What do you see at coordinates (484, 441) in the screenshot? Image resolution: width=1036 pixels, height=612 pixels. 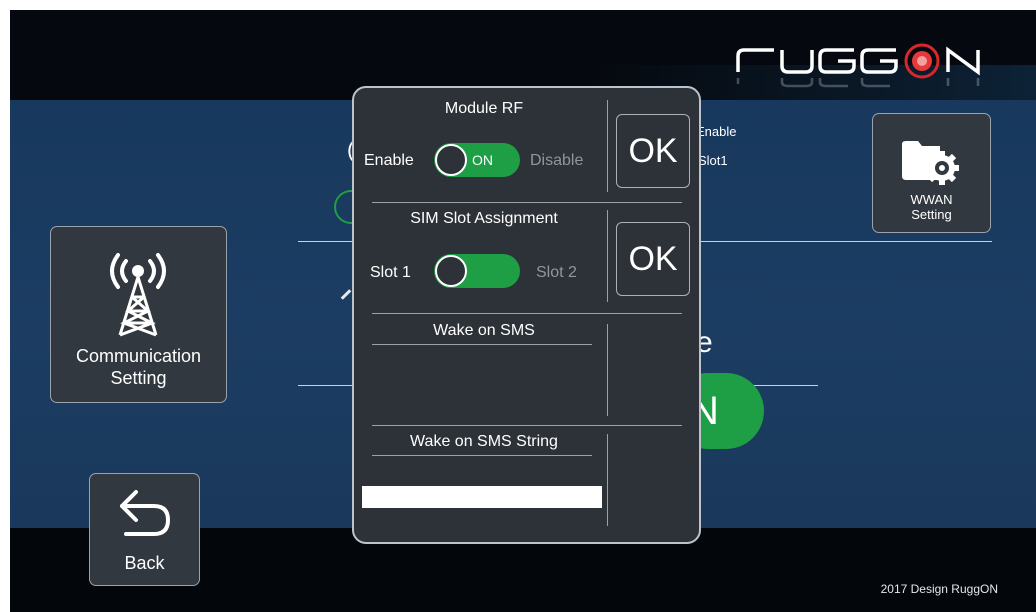 I see `wake-on-sms-string-title: Wake on SMS String` at bounding box center [484, 441].